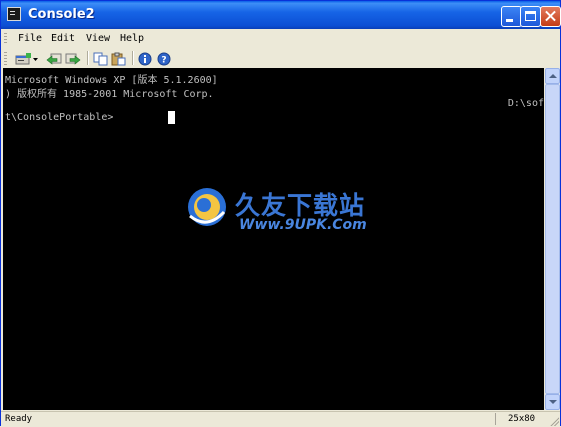  Describe the element at coordinates (61, 14) in the screenshot. I see `window-title: Console2` at that location.